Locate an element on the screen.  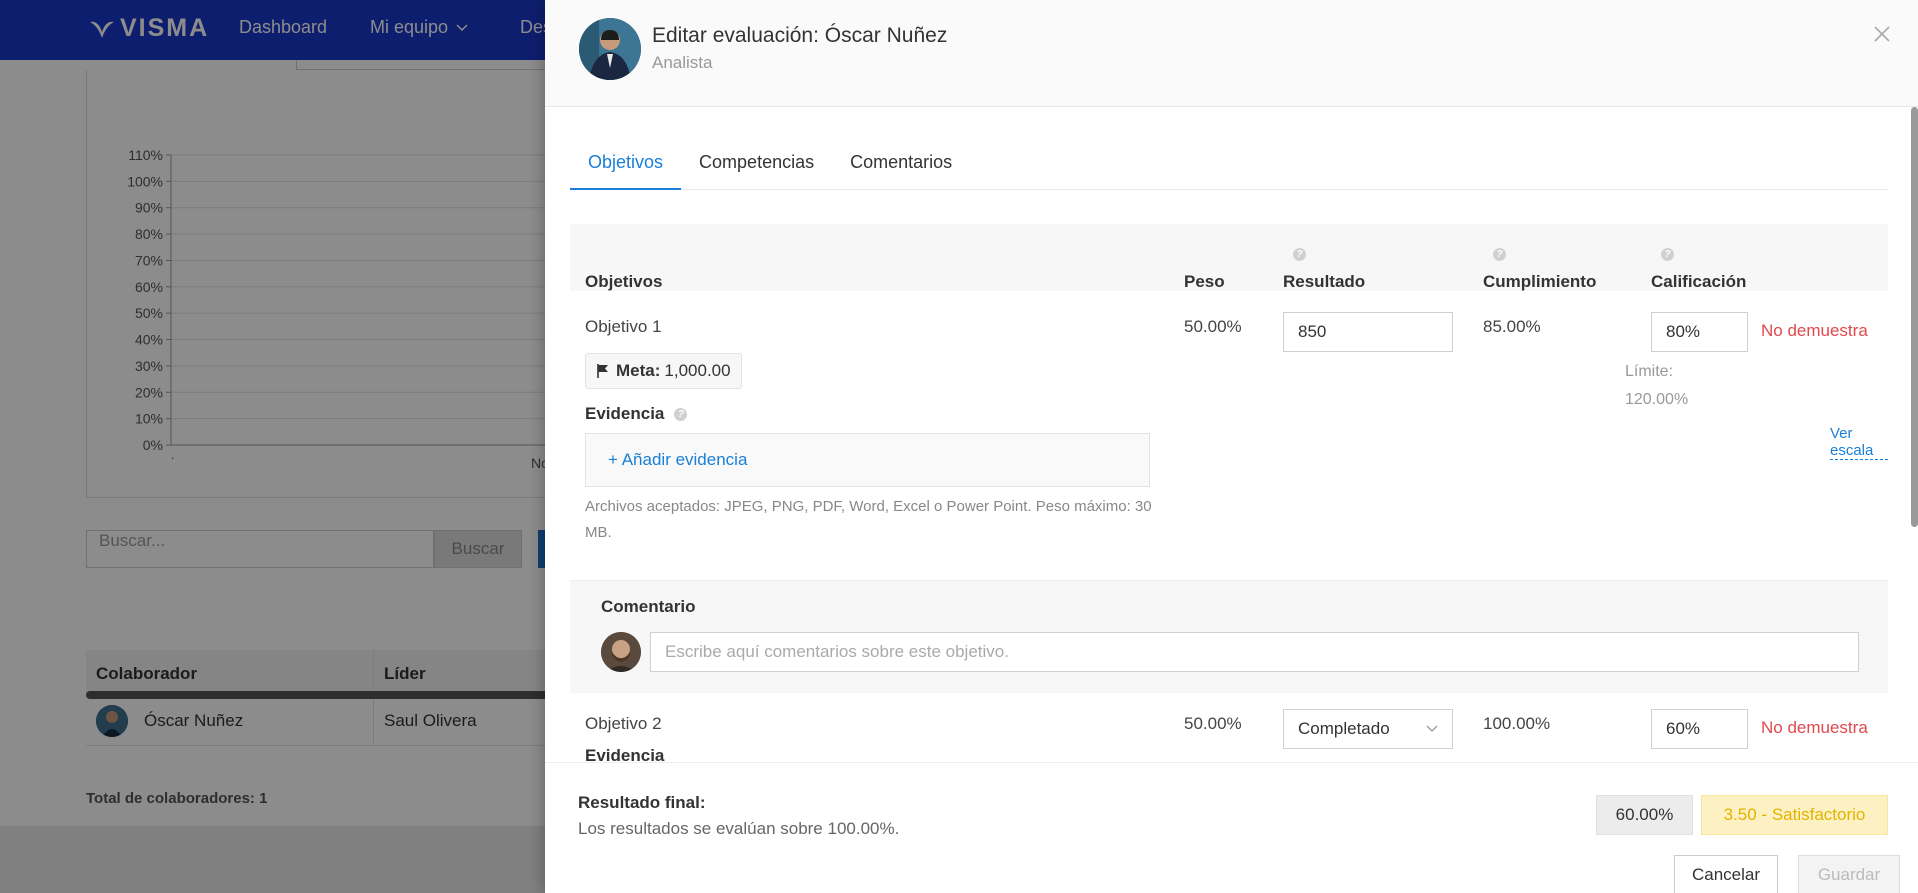
col-calificacion-label: Calificación is located at coordinates (1699, 281).